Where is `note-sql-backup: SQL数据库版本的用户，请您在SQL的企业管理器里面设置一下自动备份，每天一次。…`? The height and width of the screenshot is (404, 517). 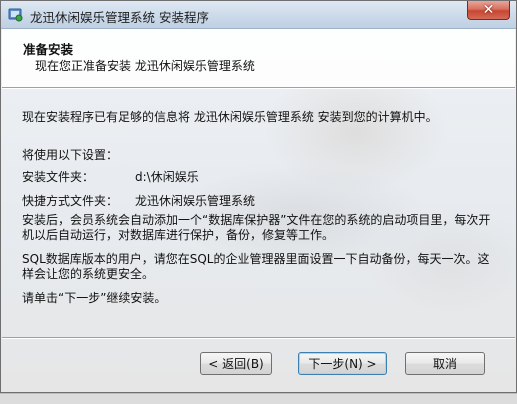 note-sql-backup: SQL数据库版本的用户，请您在SQL的企业管理器里面设置一下自动备份，每天一次。… is located at coordinates (256, 266).